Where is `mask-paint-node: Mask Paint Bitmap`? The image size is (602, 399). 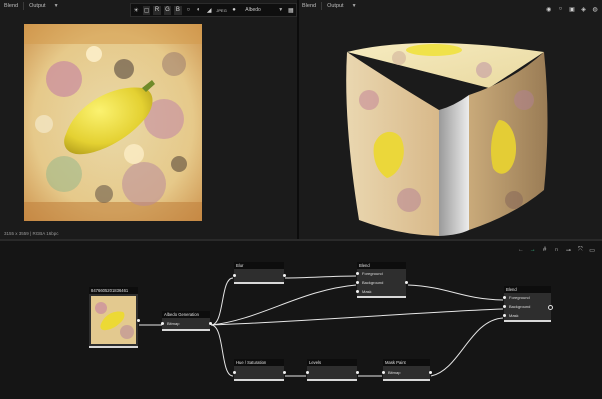 mask-paint-node: Mask Paint Bitmap is located at coordinates (406, 370).